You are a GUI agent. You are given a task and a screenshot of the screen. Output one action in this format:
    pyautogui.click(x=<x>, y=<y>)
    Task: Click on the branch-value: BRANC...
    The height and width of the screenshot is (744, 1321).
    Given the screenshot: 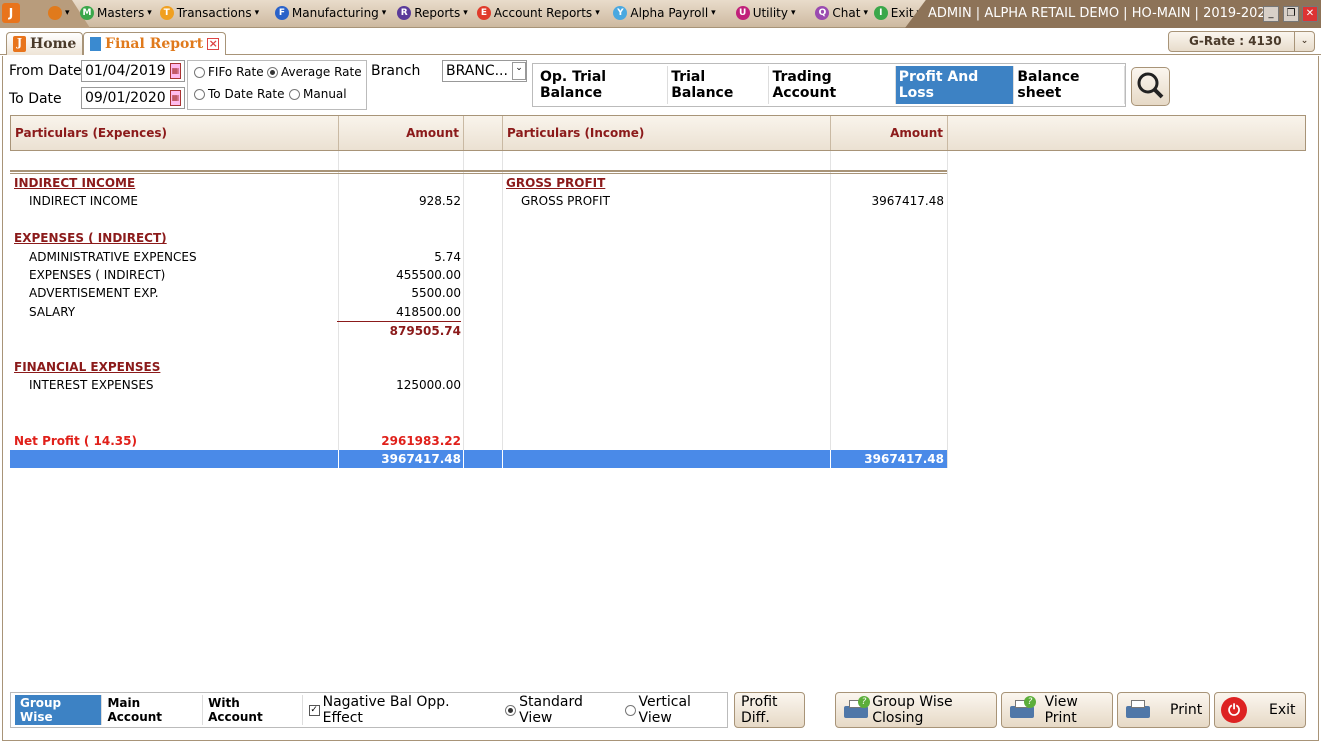 What is the action you would take?
    pyautogui.click(x=477, y=71)
    